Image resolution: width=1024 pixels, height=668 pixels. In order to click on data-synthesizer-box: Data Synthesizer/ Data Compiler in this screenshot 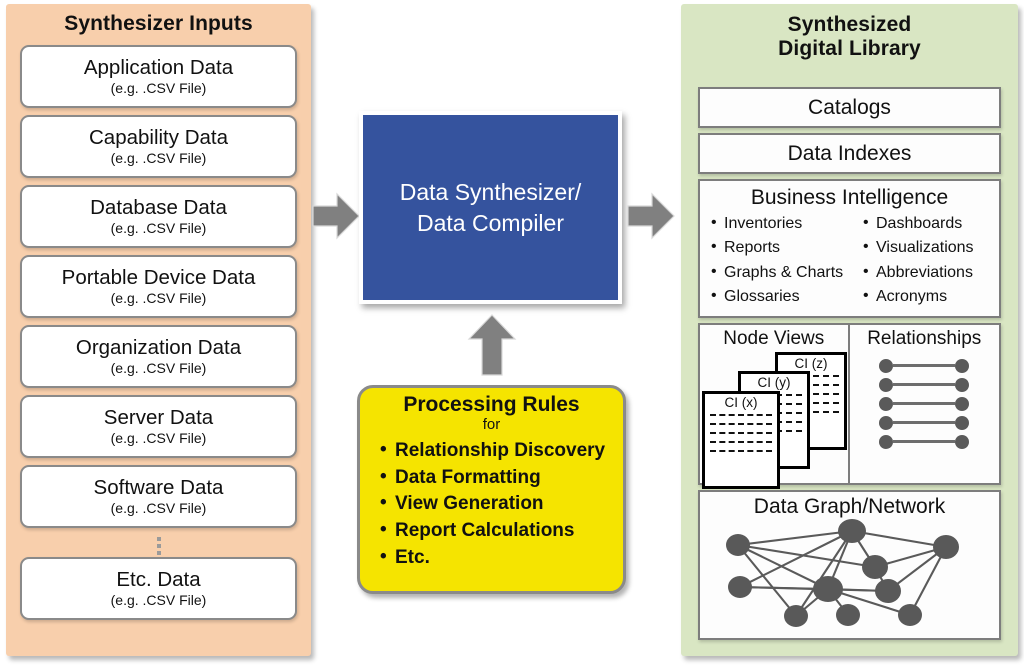, I will do `click(490, 207)`.